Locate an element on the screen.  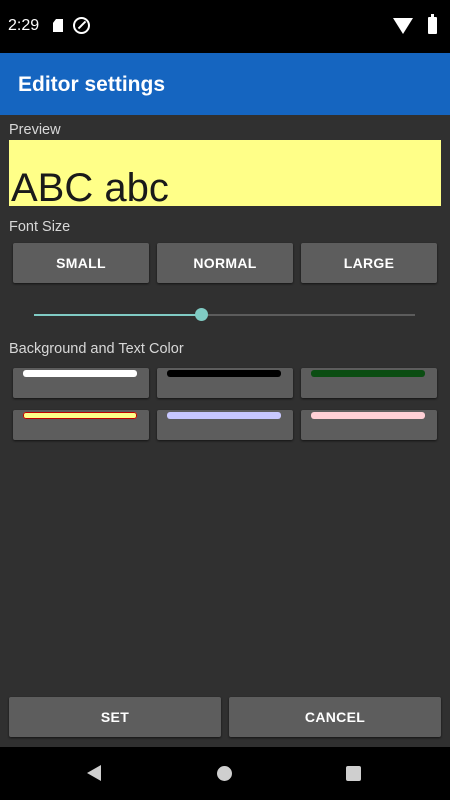
font-size-large-button: LARGE is located at coordinates (369, 263).